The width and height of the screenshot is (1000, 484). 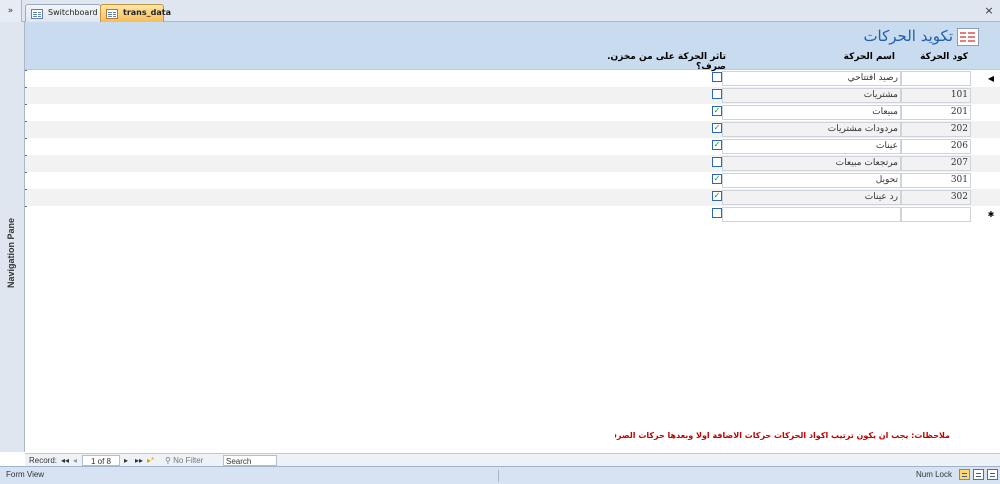 What do you see at coordinates (512, 163) in the screenshot?
I see `table-row: مرتجعات مبيعات 207` at bounding box center [512, 163].